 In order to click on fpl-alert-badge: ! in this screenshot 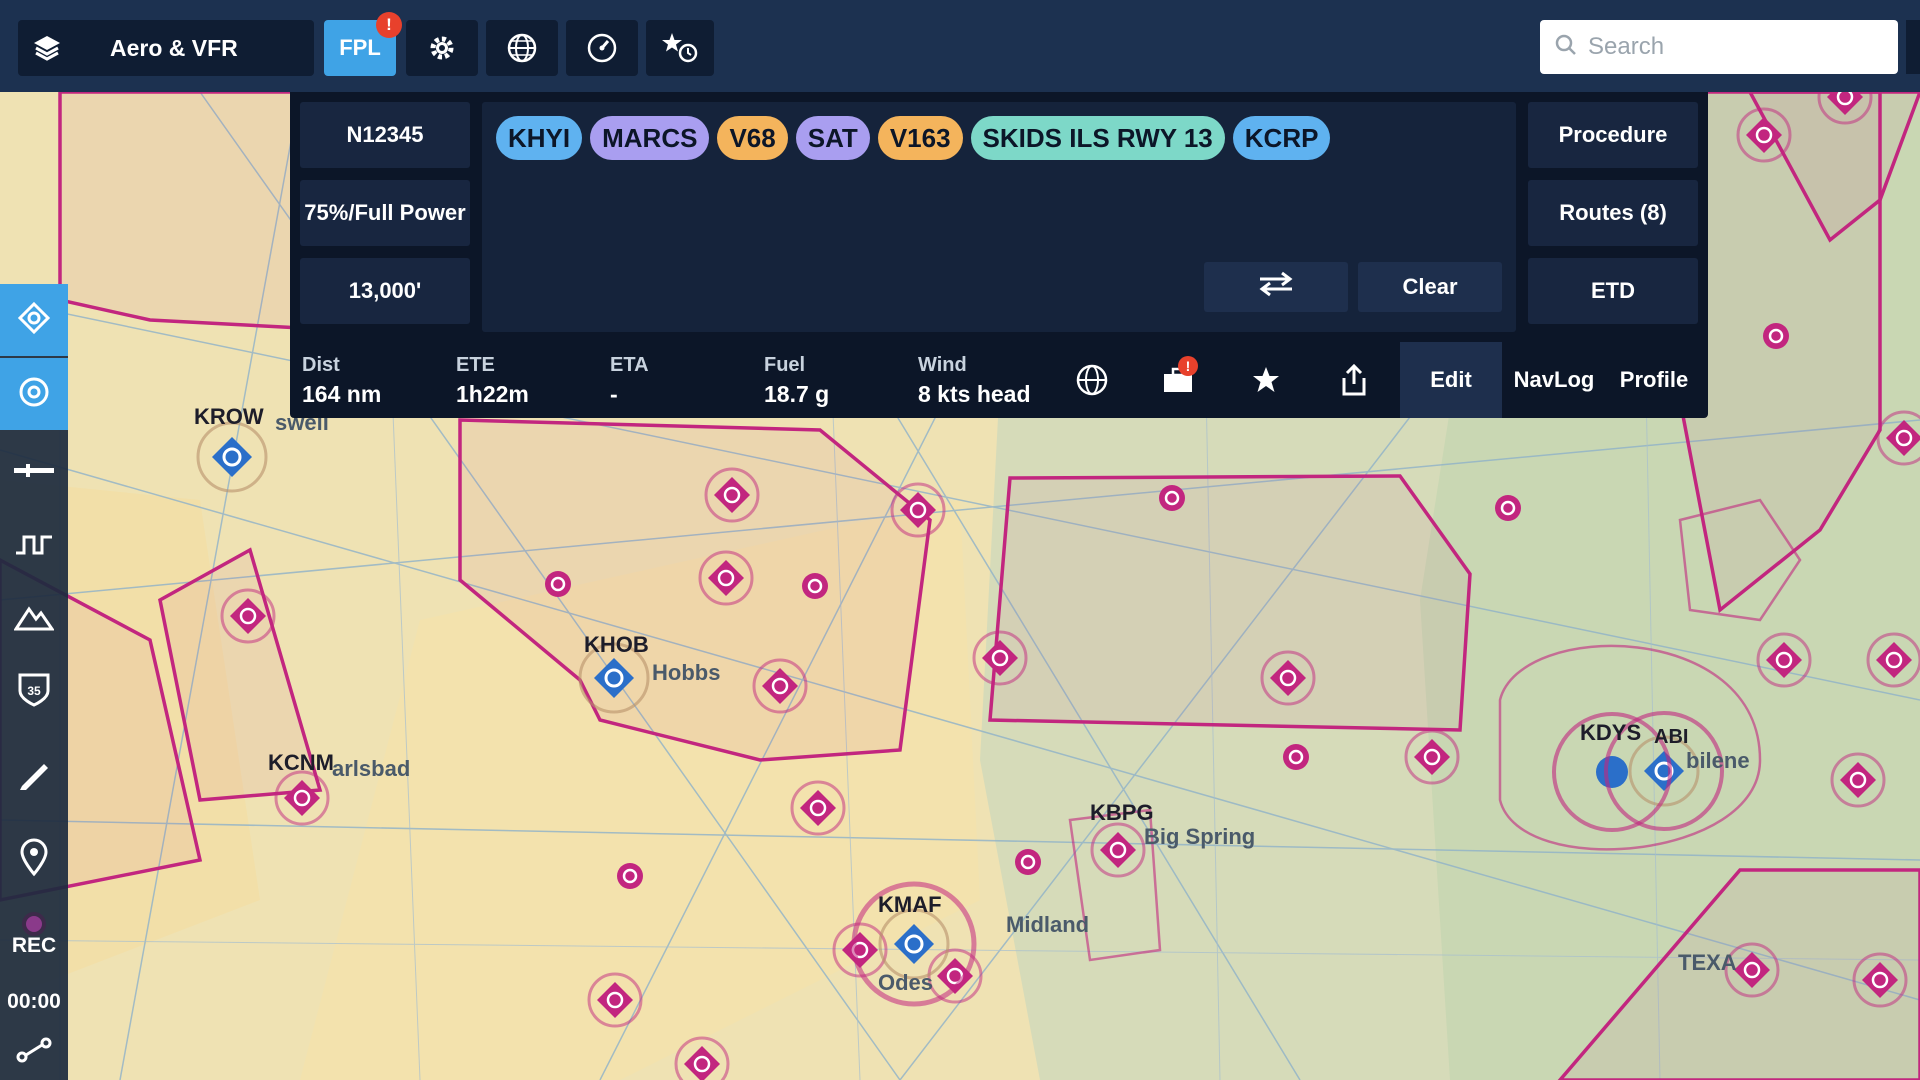, I will do `click(389, 25)`.